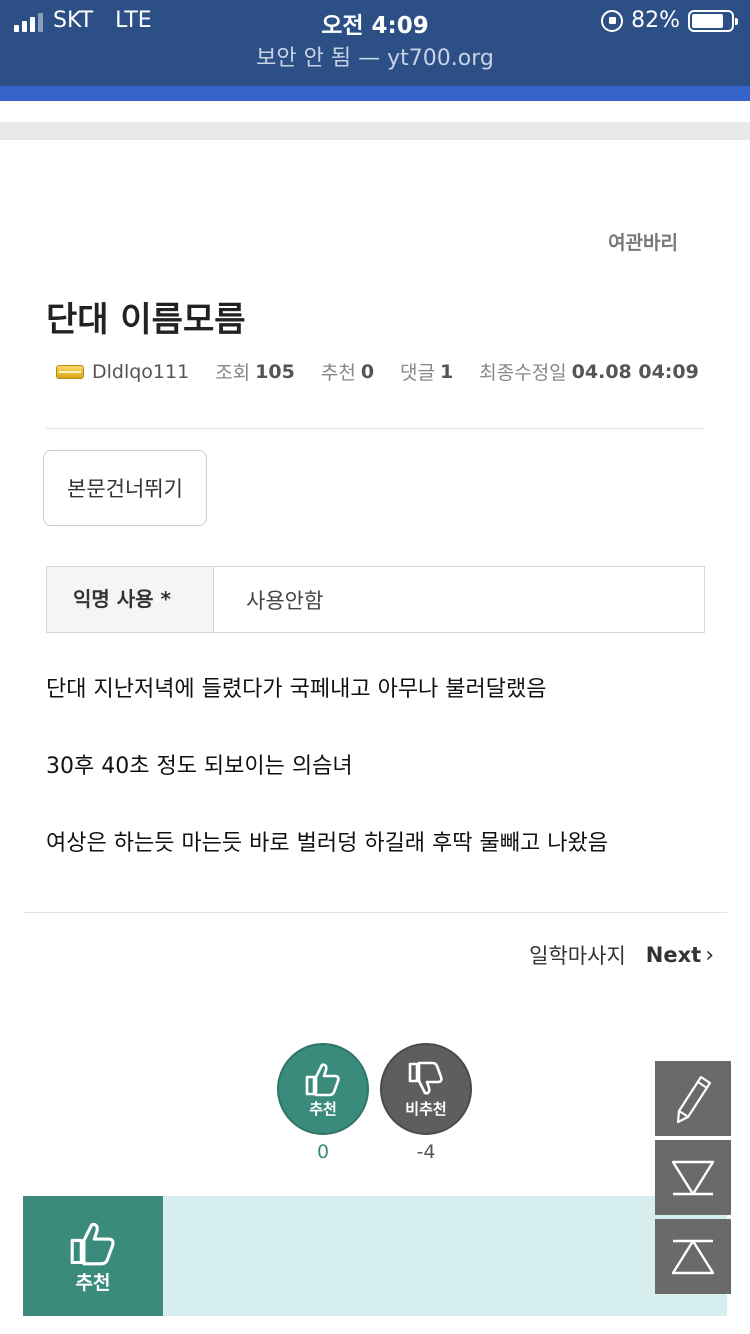 This screenshot has height=1334, width=750. I want to click on level-badge-icon, so click(70, 371).